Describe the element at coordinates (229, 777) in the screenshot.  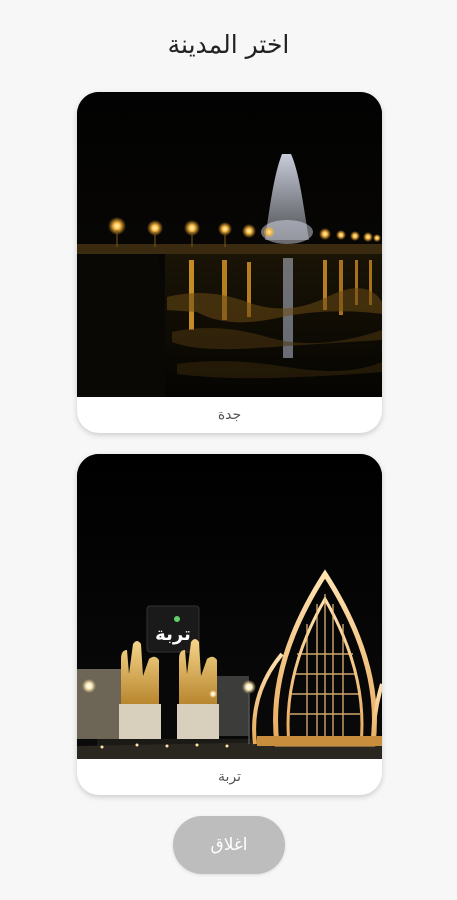
I see `city-name-turabah: تربة` at that location.